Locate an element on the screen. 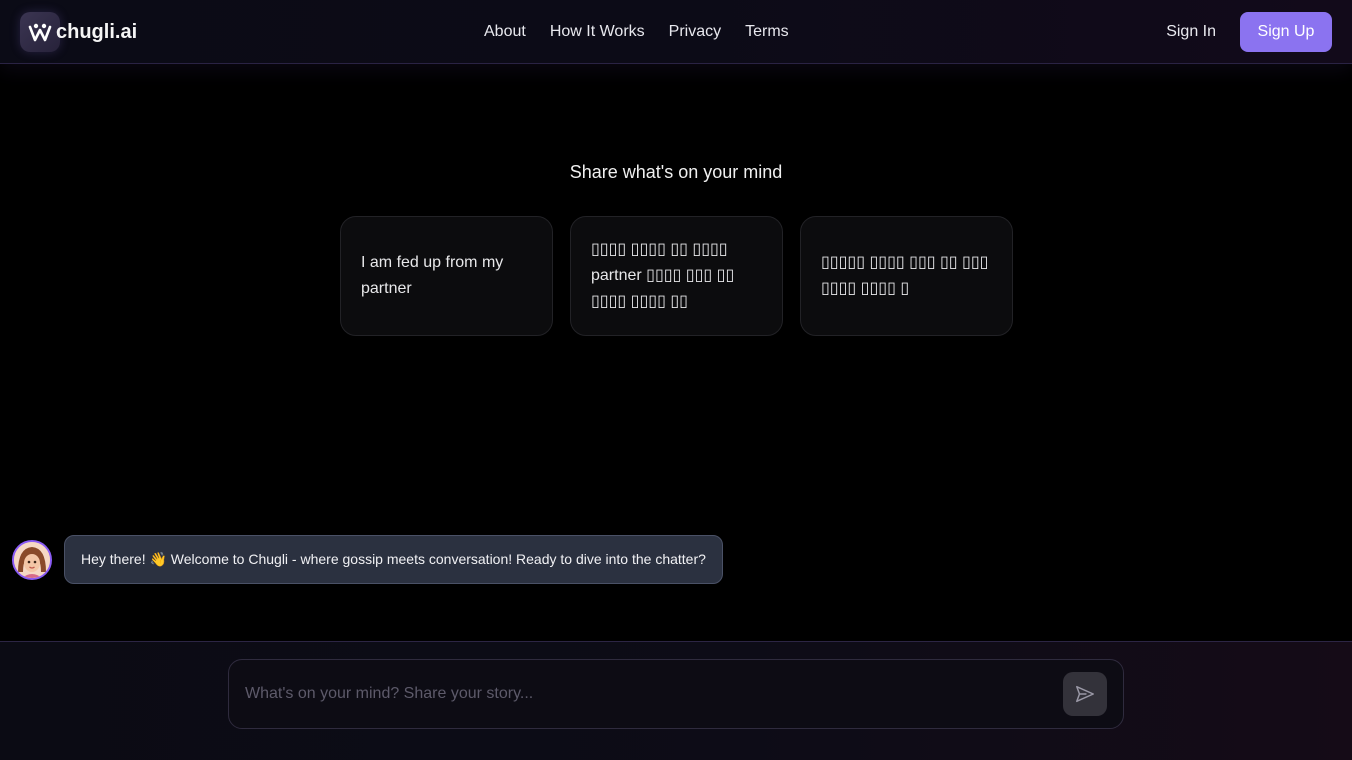 Image resolution: width=1352 pixels, height=760 pixels. prompt-card-text: I am fed up from my partner is located at coordinates (432, 275).